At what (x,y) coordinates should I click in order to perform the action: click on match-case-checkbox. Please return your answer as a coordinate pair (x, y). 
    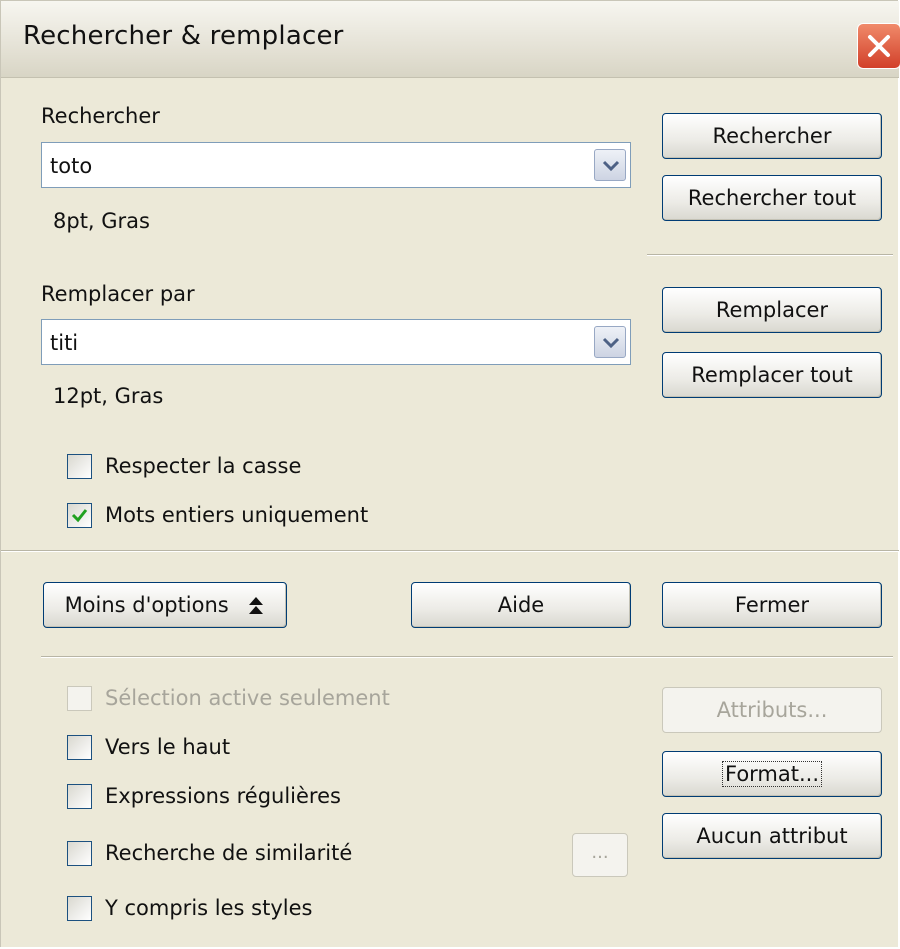
    Looking at the image, I should click on (79, 466).